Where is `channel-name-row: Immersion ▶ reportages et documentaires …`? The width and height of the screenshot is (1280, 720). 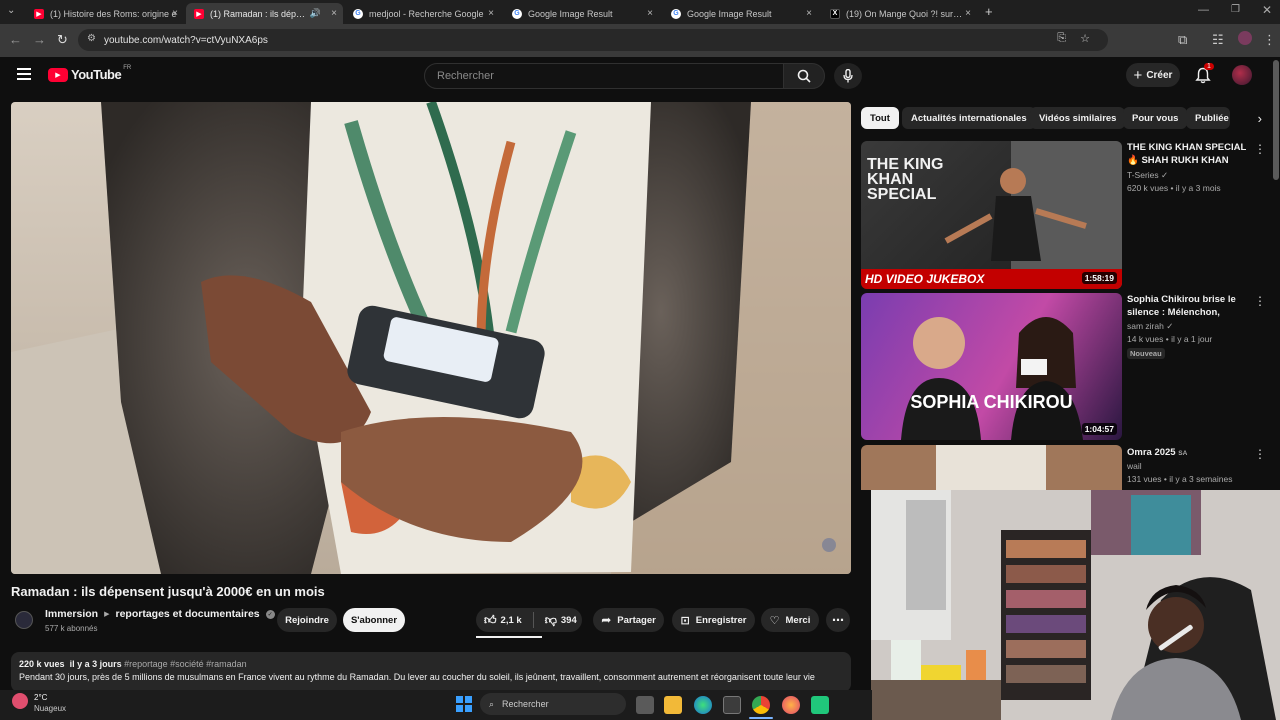 channel-name-row: Immersion ▶ reportages et documentaires … is located at coordinates (160, 614).